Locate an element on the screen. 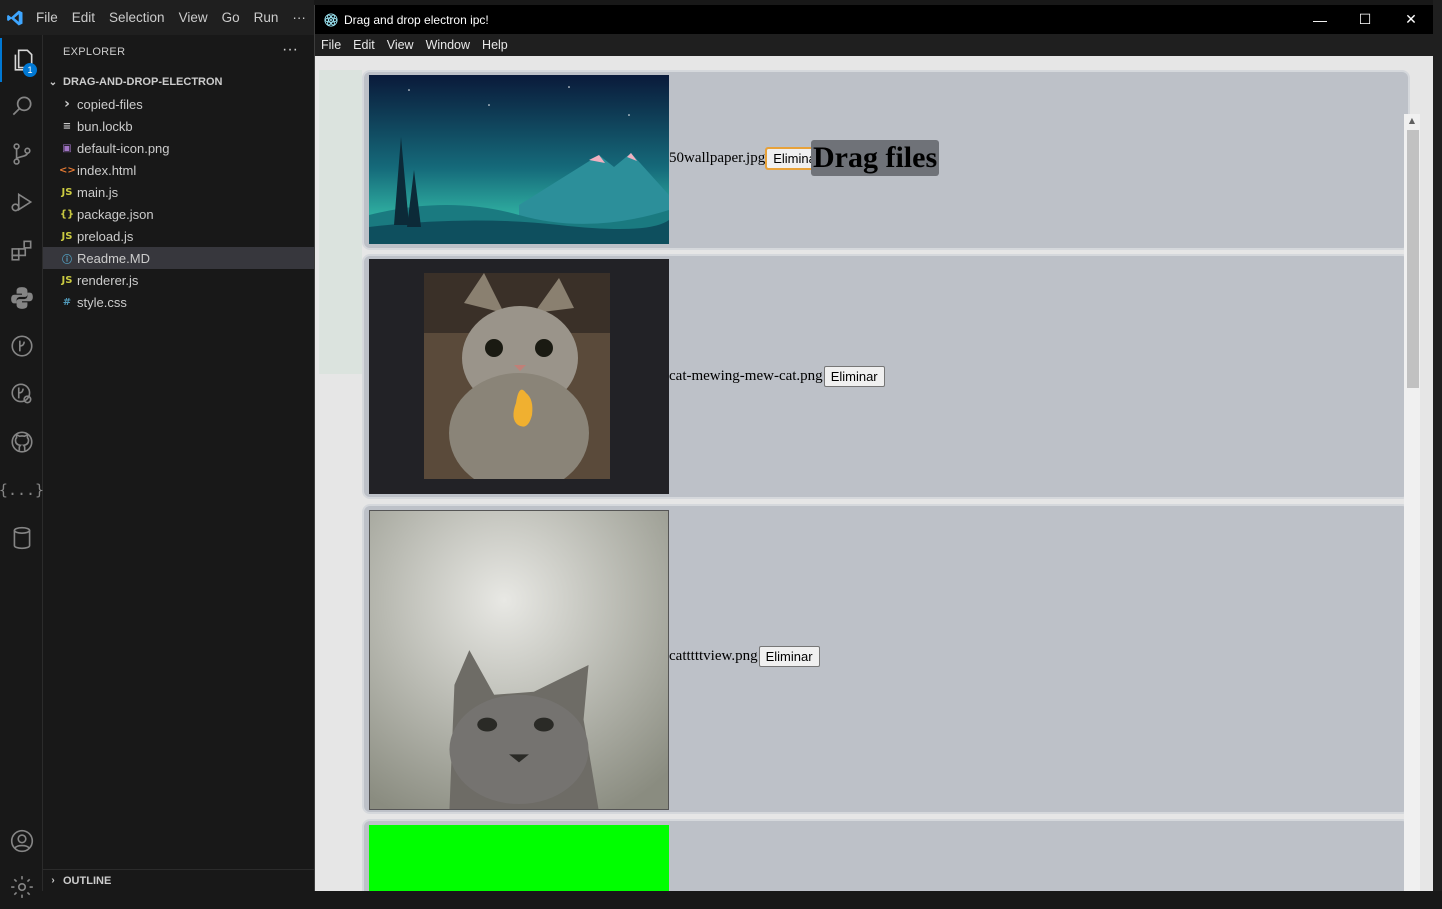 The height and width of the screenshot is (909, 1442). database-icon is located at coordinates (21, 538).